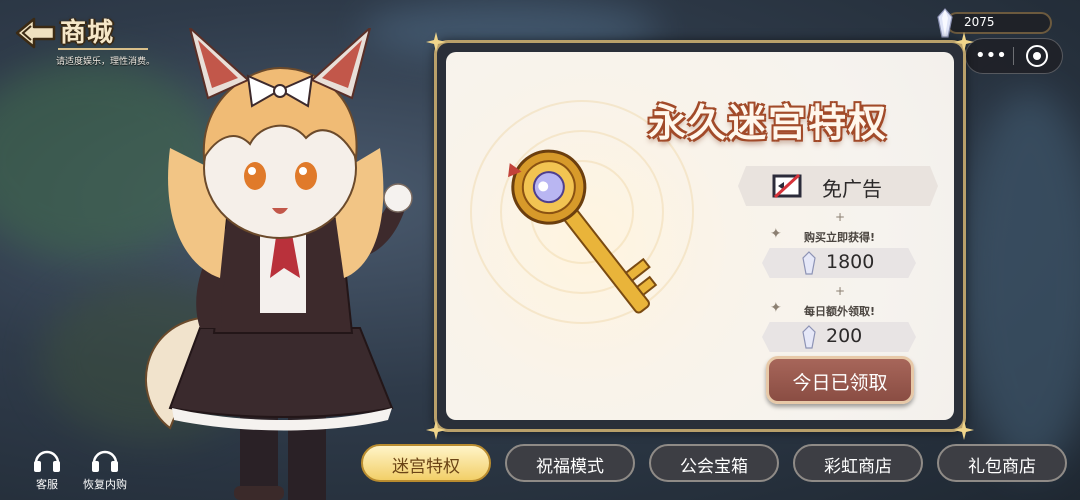  I want to click on tab-guild-chest-label: 公会宝箱, so click(714, 467).